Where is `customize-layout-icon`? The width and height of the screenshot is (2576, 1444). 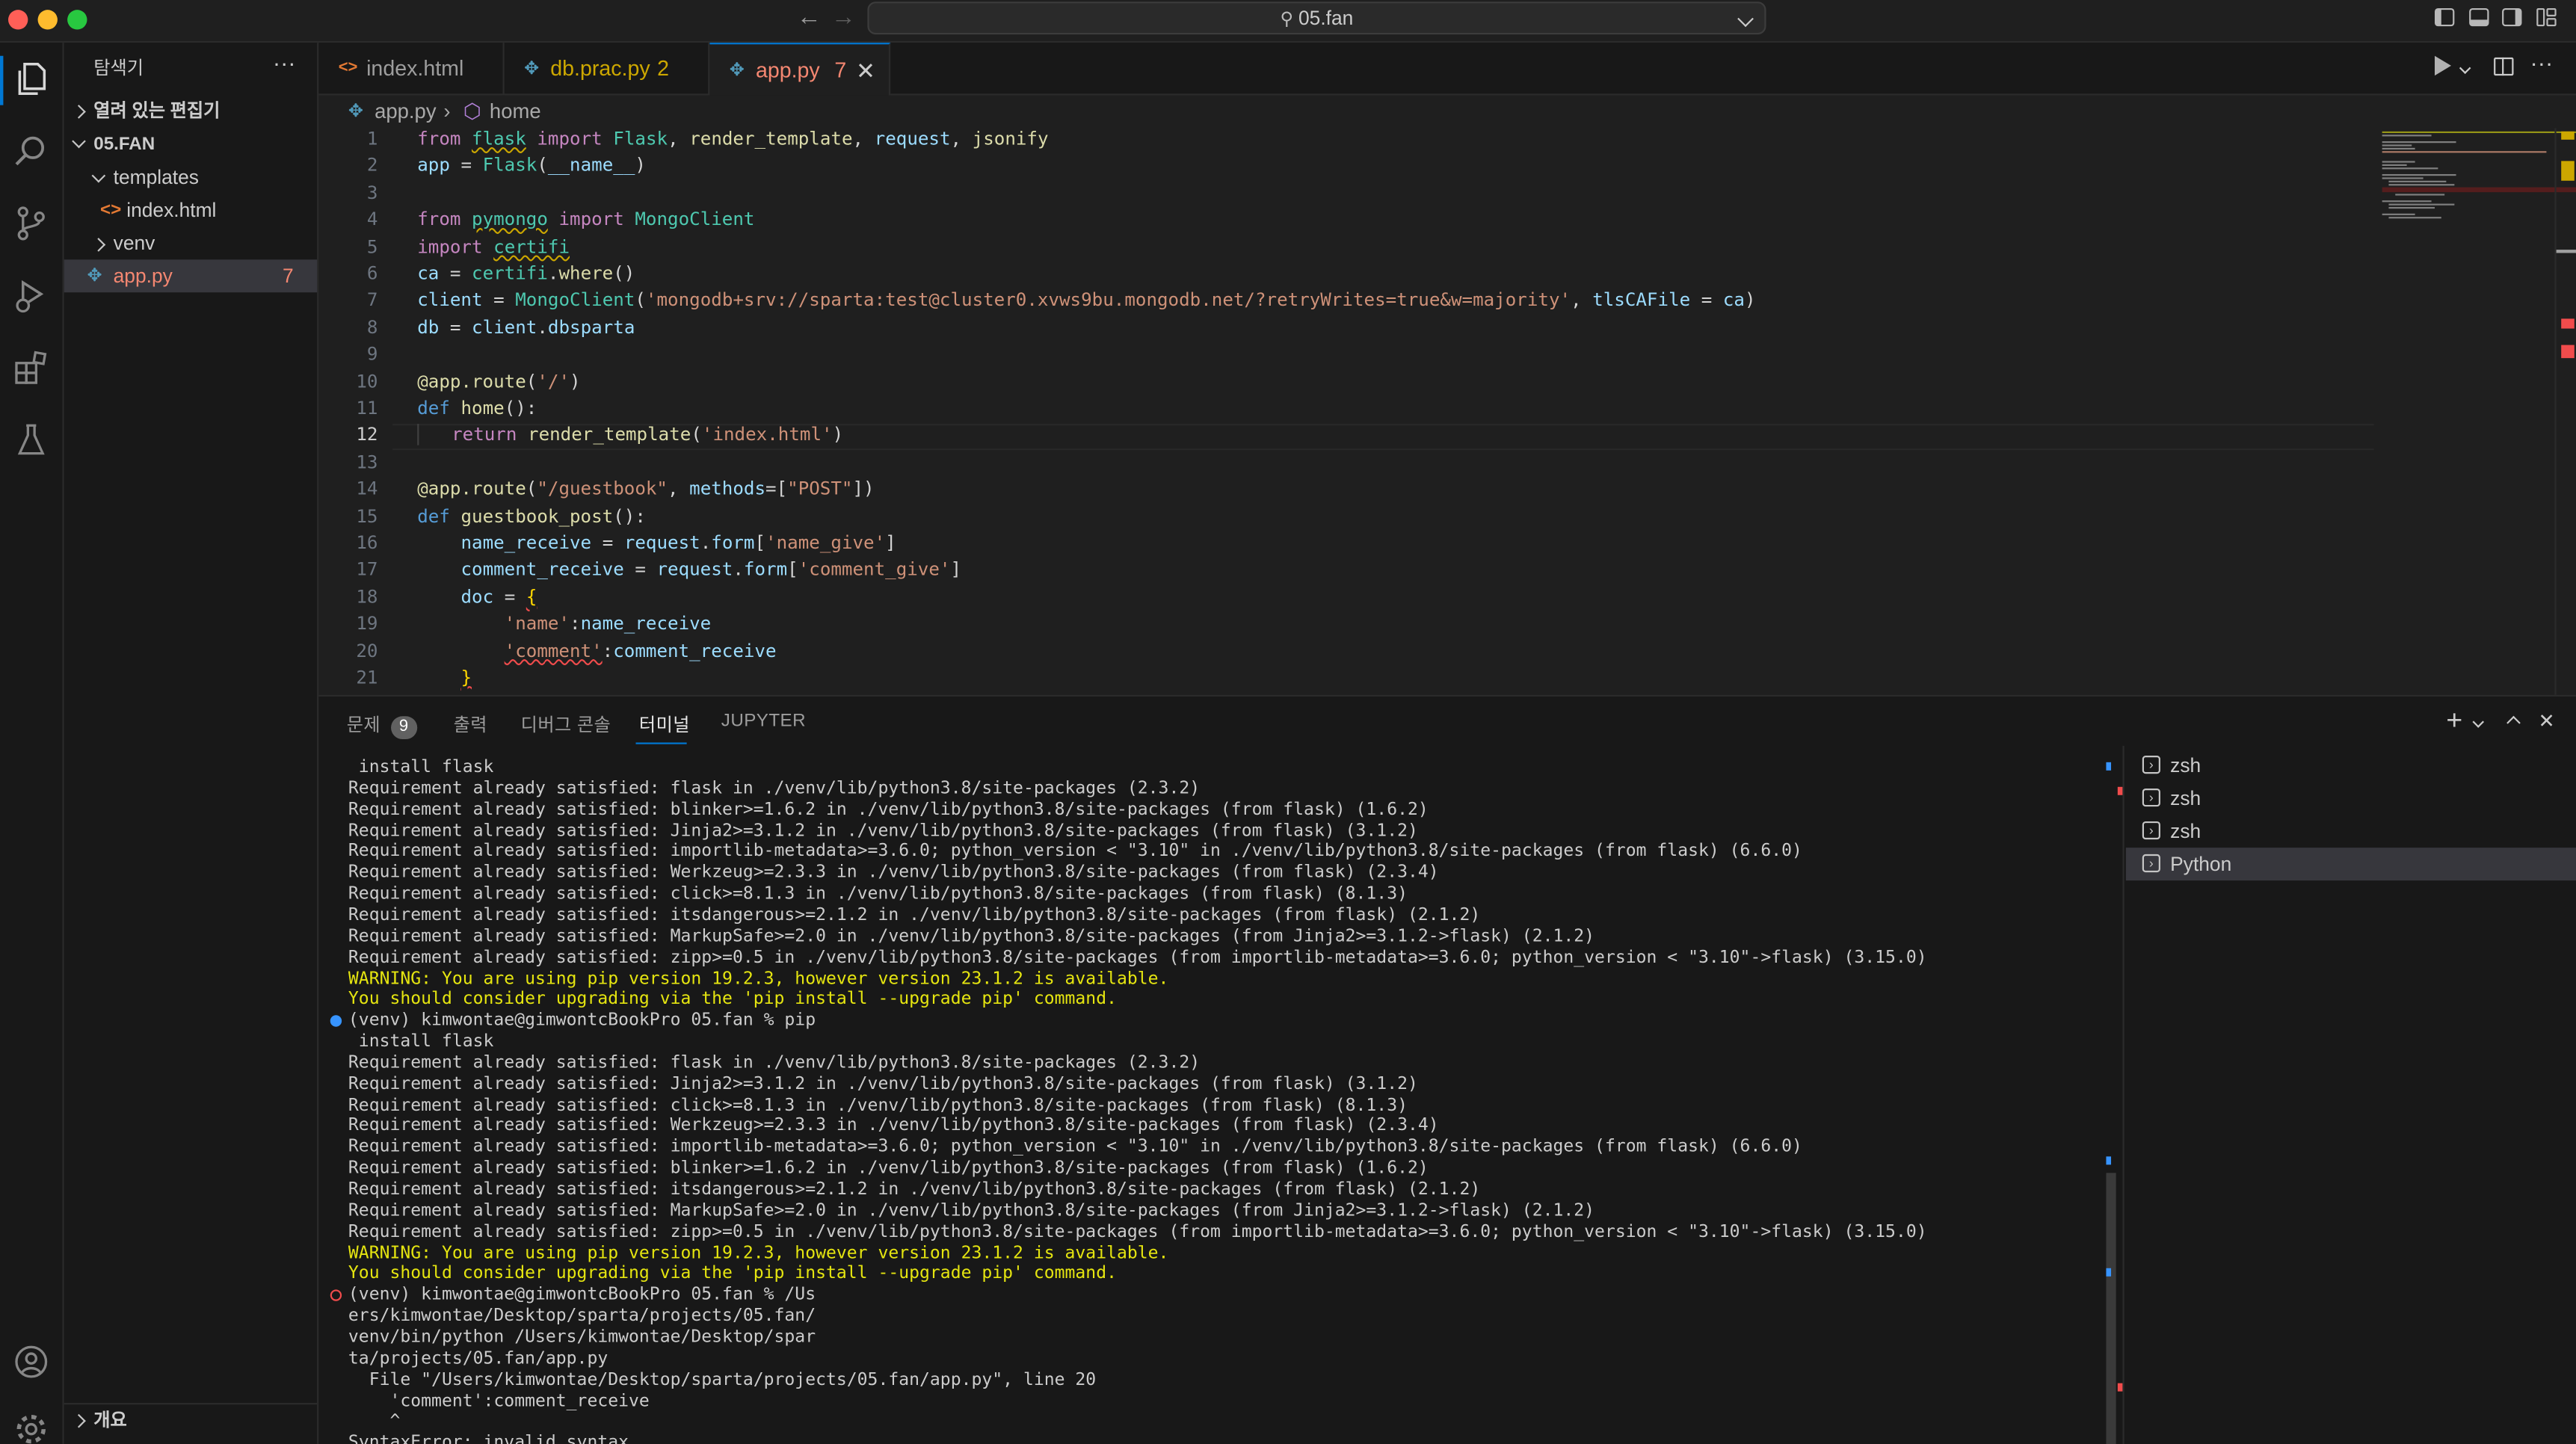 customize-layout-icon is located at coordinates (2546, 17).